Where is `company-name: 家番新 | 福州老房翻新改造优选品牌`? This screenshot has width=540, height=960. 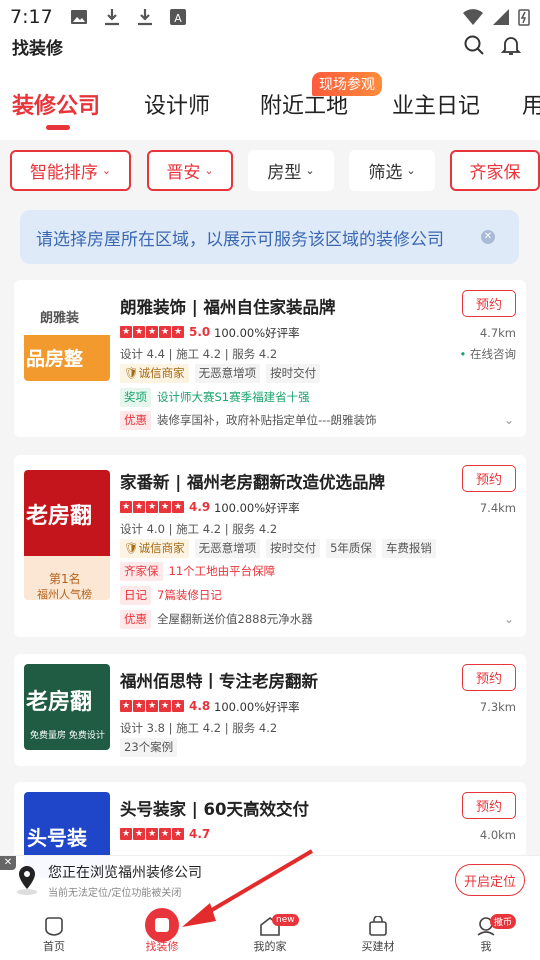 company-name: 家番新 | 福州老房翻新改造优选品牌 is located at coordinates (252, 481).